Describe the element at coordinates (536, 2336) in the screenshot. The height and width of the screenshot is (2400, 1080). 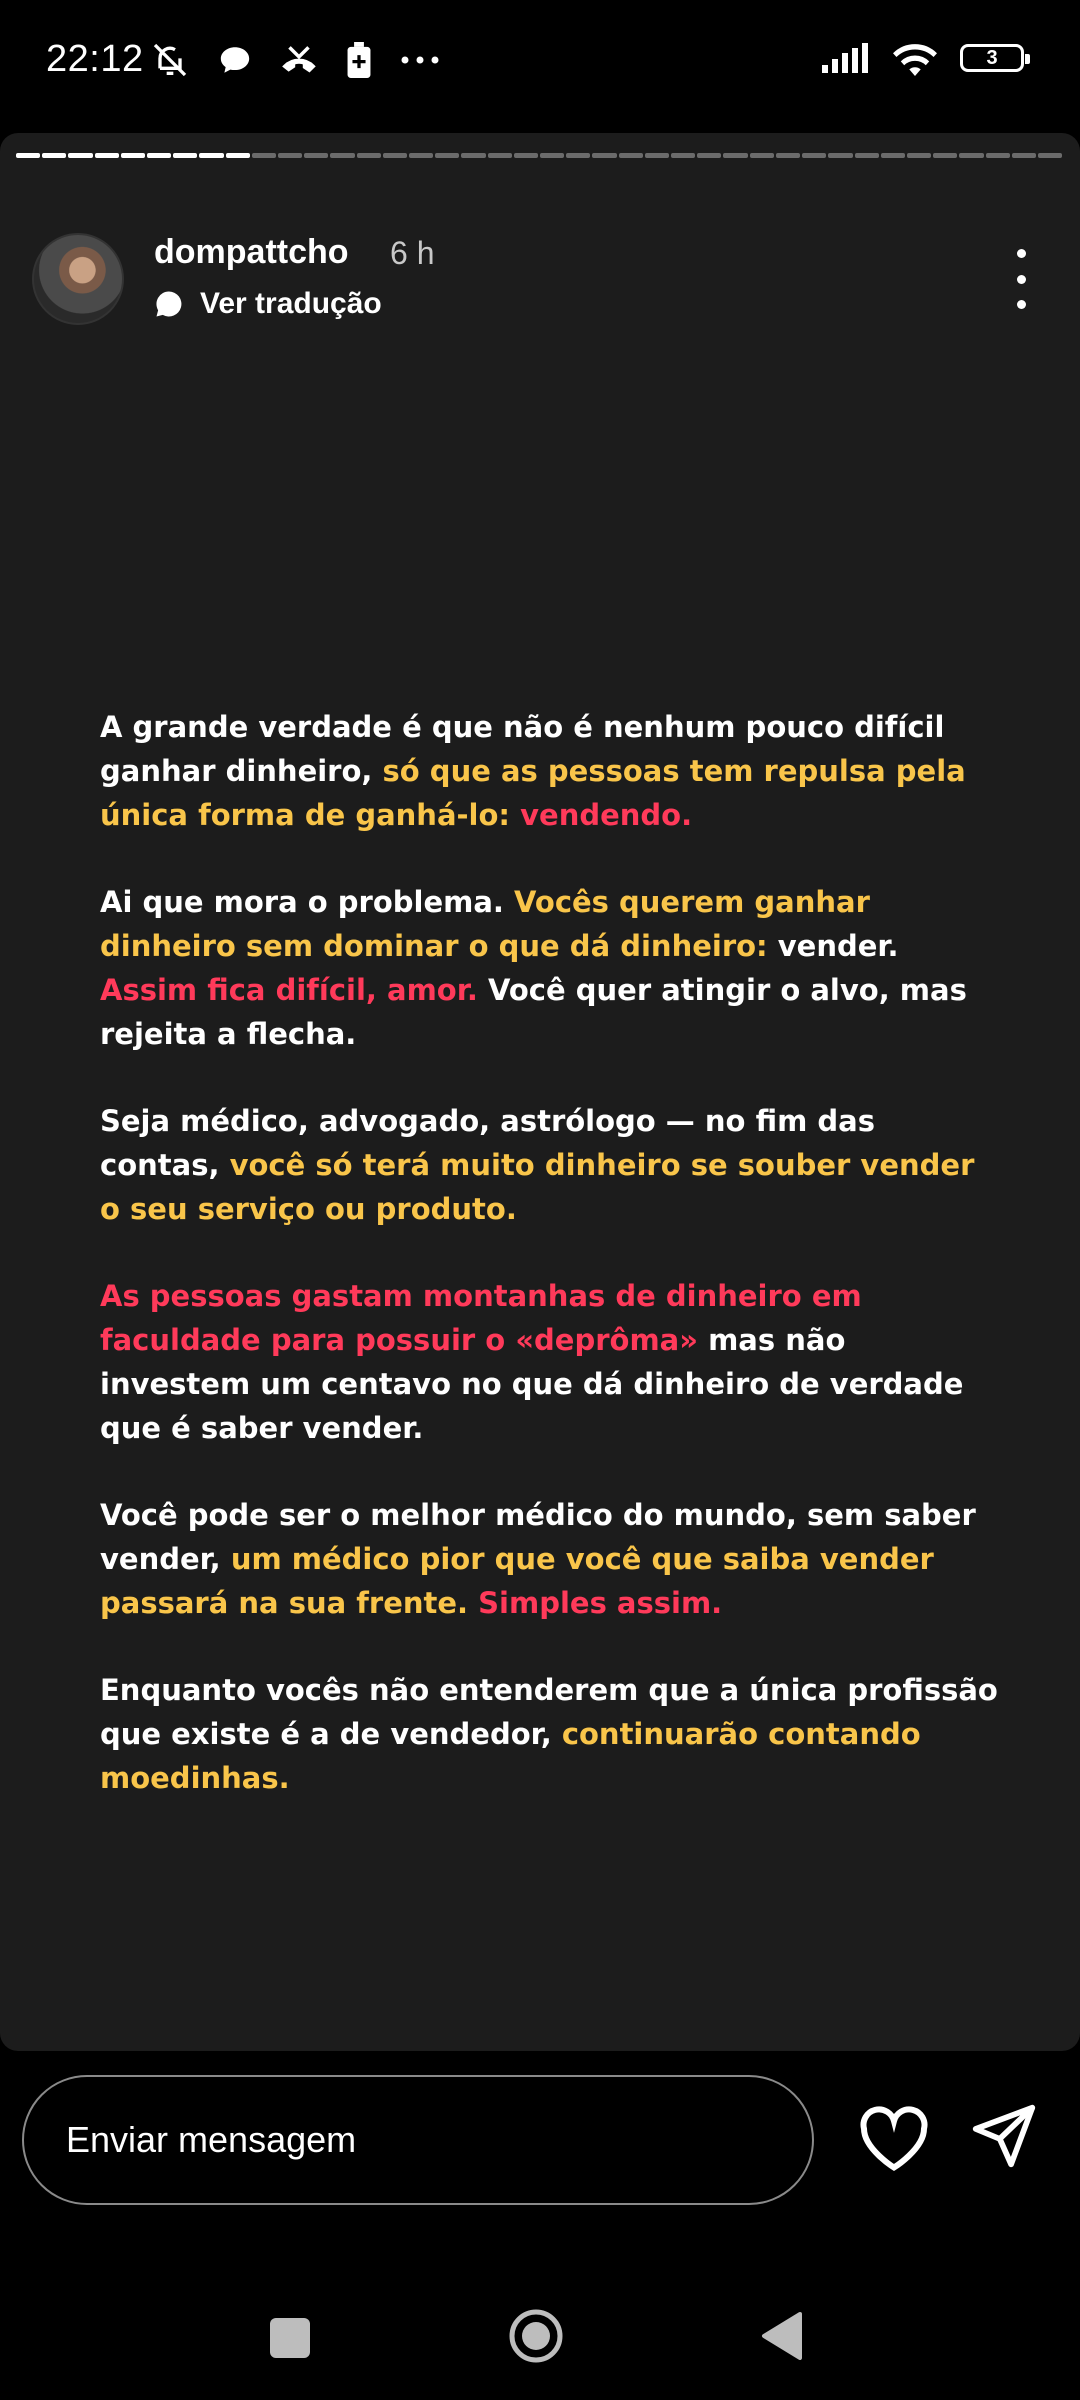
I see `home-icon` at that location.